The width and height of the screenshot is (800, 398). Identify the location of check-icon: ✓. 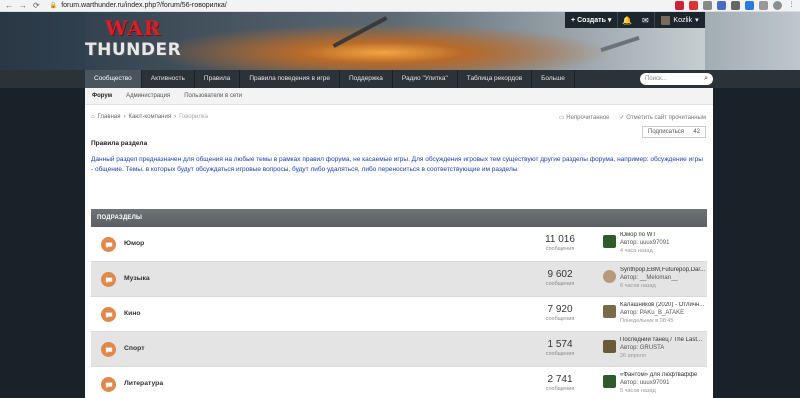
(622, 118).